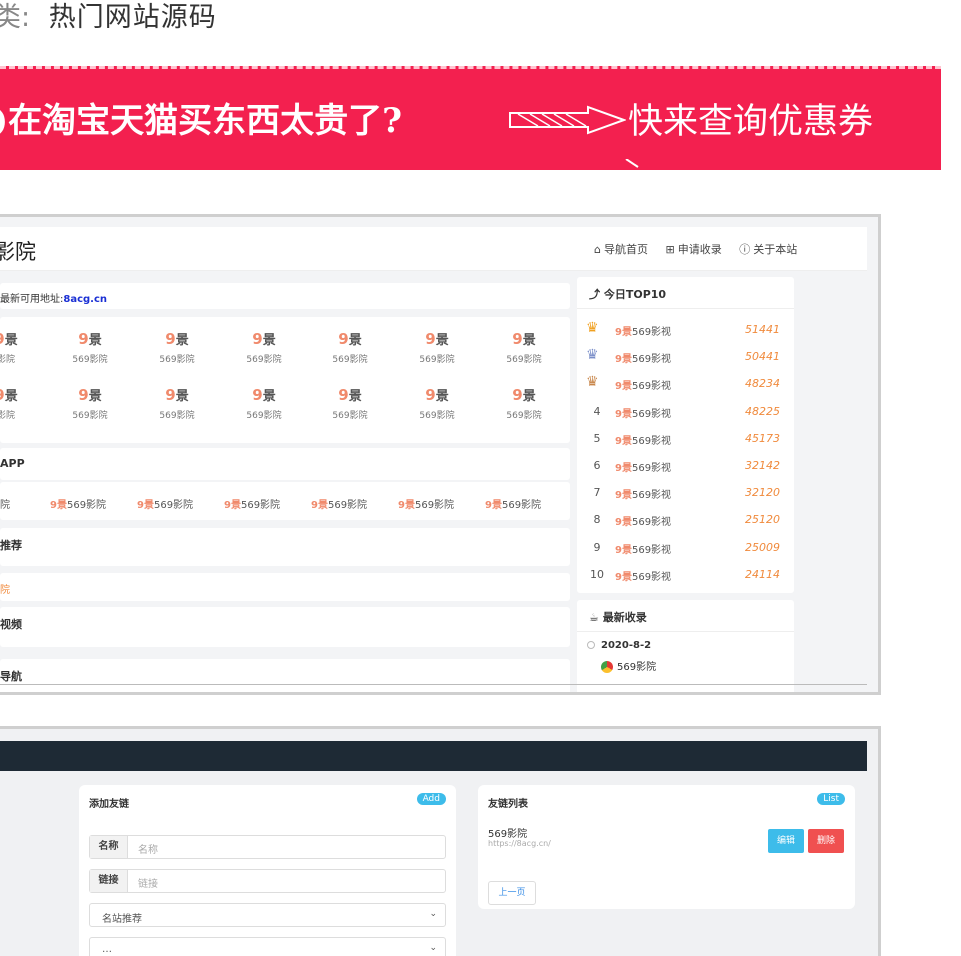 Image resolution: width=961 pixels, height=956 pixels. I want to click on top10-row: 4 9景569影视 48225, so click(685, 412).